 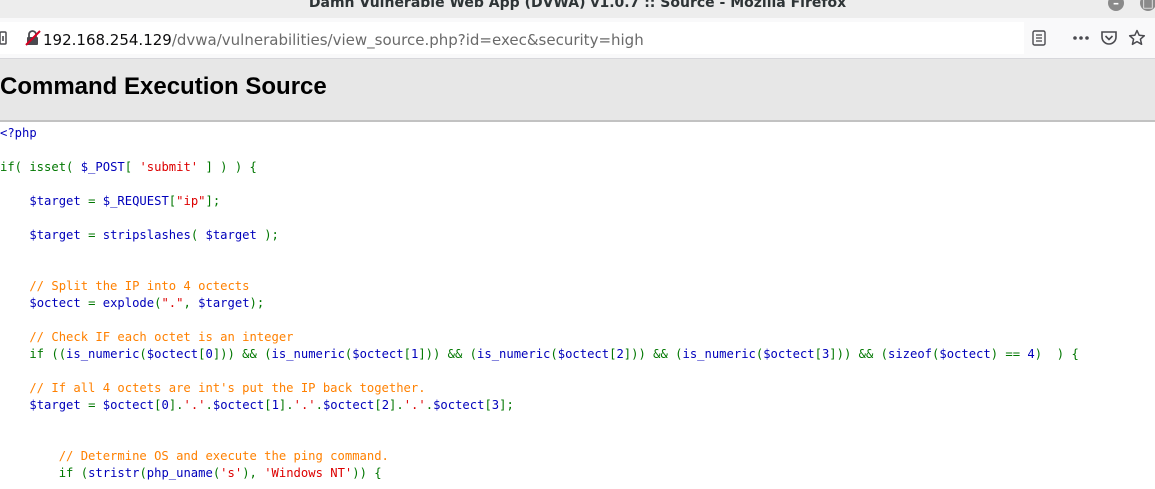 What do you see at coordinates (1147, 5) in the screenshot?
I see `maximize-icon: □` at bounding box center [1147, 5].